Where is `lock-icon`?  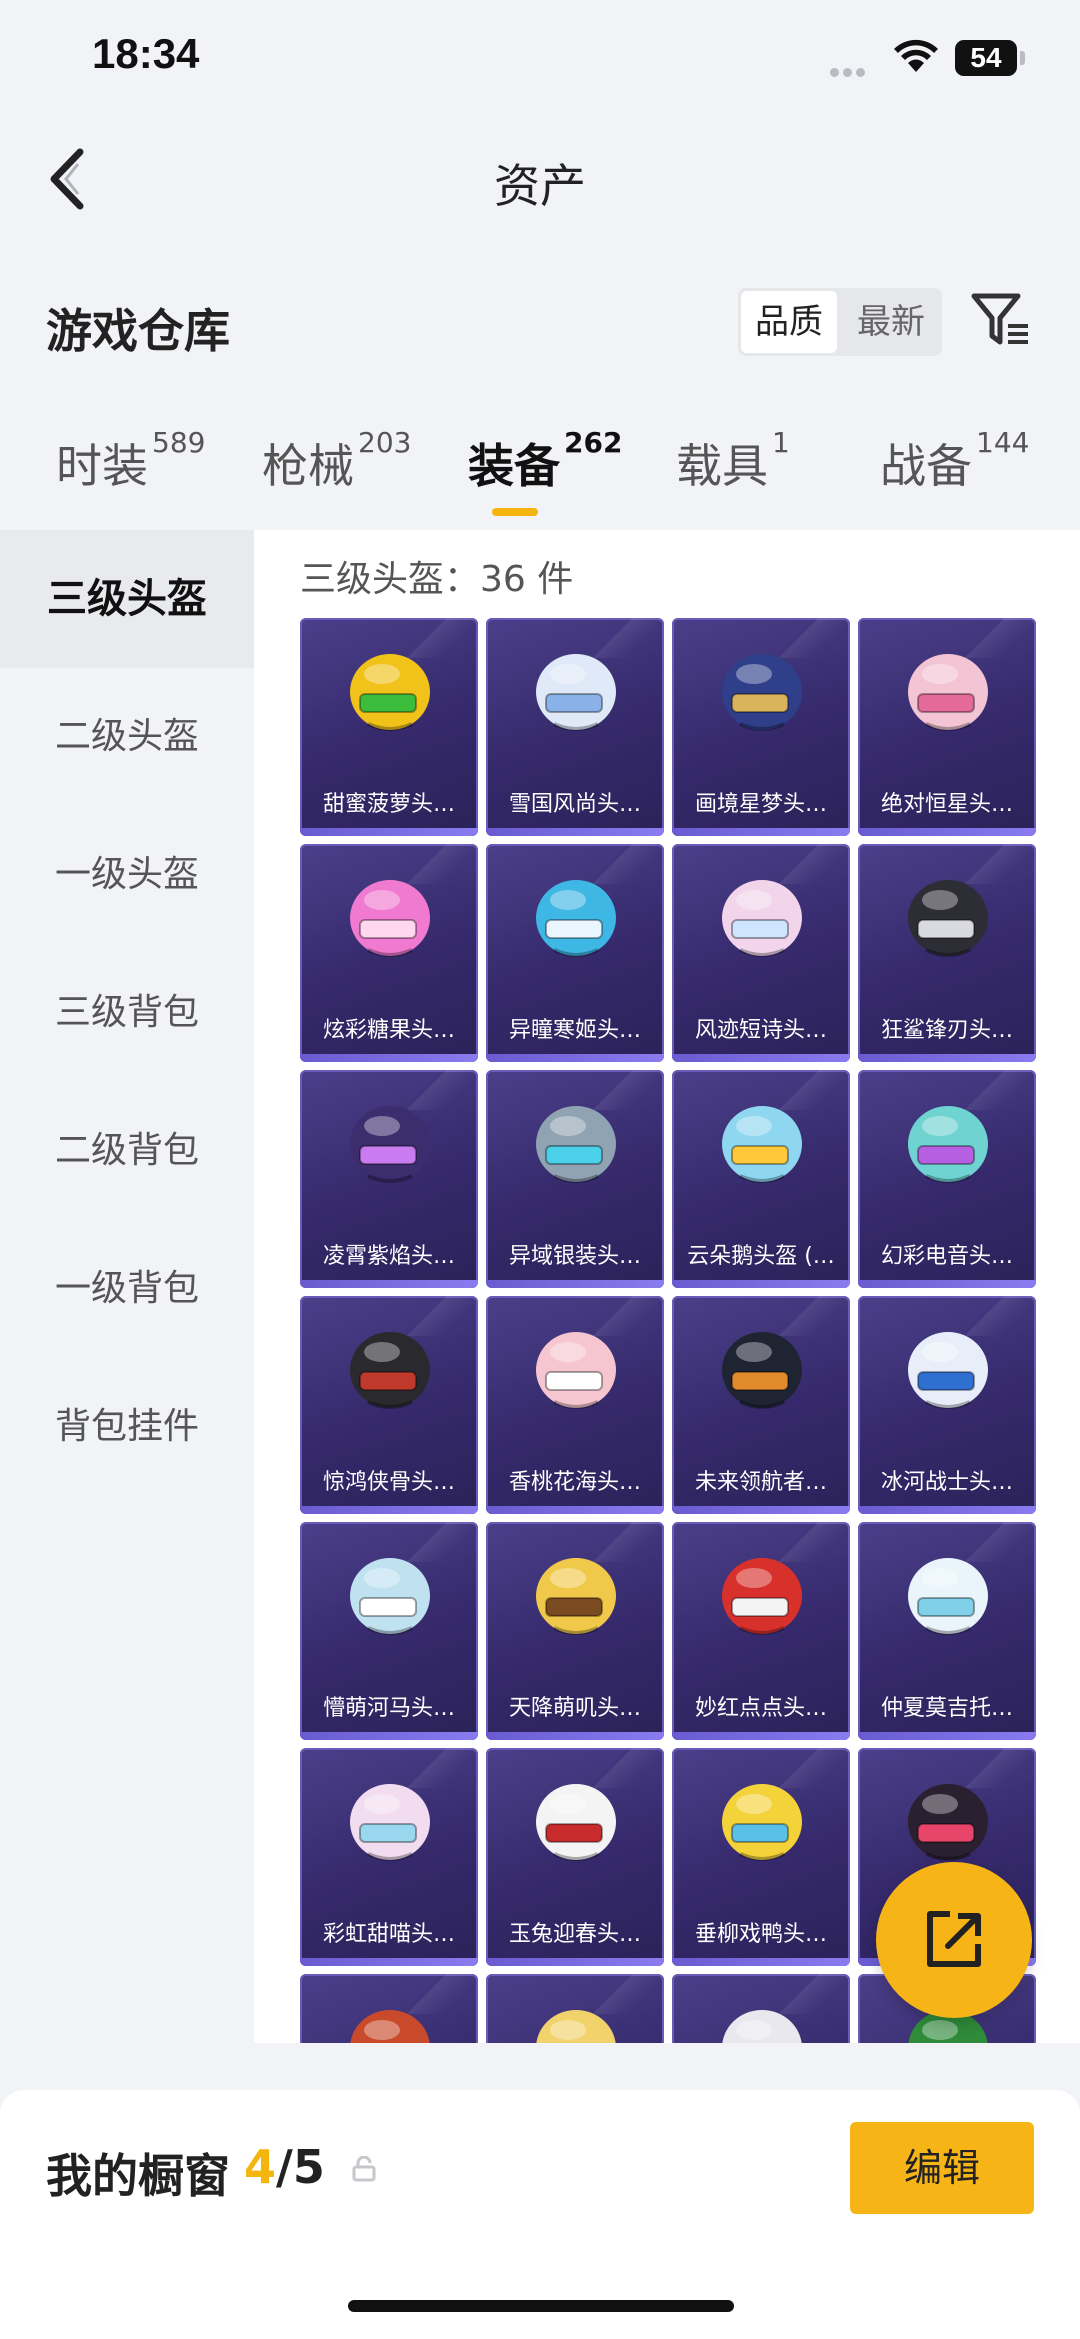 lock-icon is located at coordinates (364, 2169).